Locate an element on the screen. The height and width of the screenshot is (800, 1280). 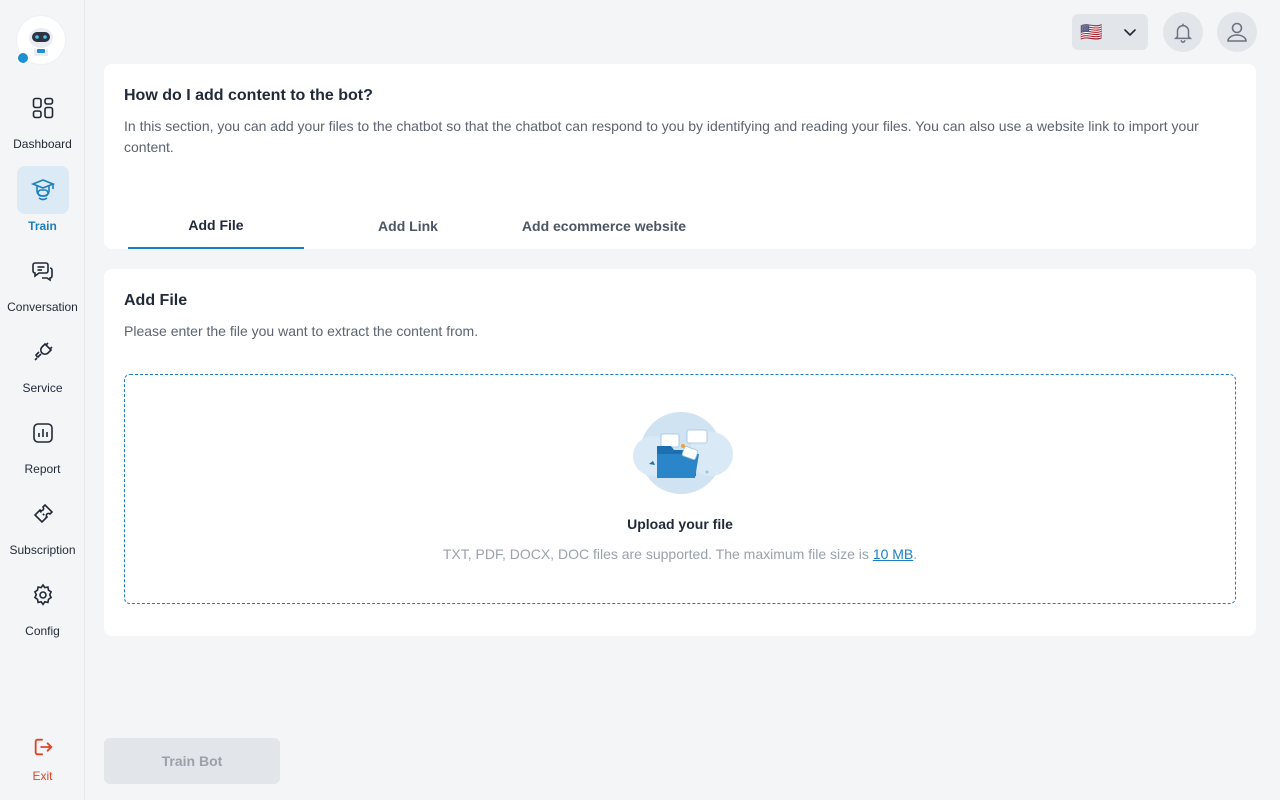
folder-upload-illustration-icon is located at coordinates (683, 453).